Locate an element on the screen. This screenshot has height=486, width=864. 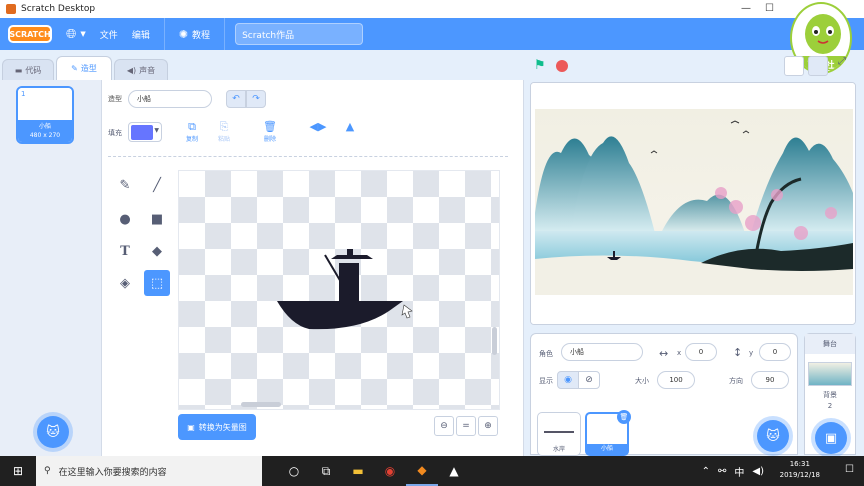
zoom-out-icon: ⊖ is located at coordinates (444, 426).